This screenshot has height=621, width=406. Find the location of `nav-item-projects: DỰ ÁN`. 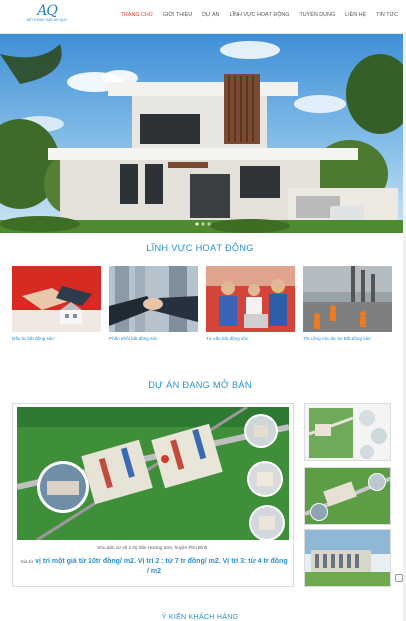

nav-item-projects: DỰ ÁN is located at coordinates (210, 15).